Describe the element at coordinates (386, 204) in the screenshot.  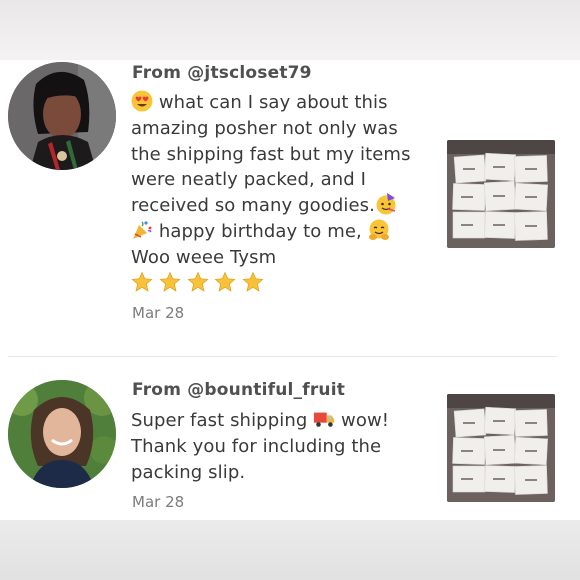
I see `party-face-emoji-icon` at that location.